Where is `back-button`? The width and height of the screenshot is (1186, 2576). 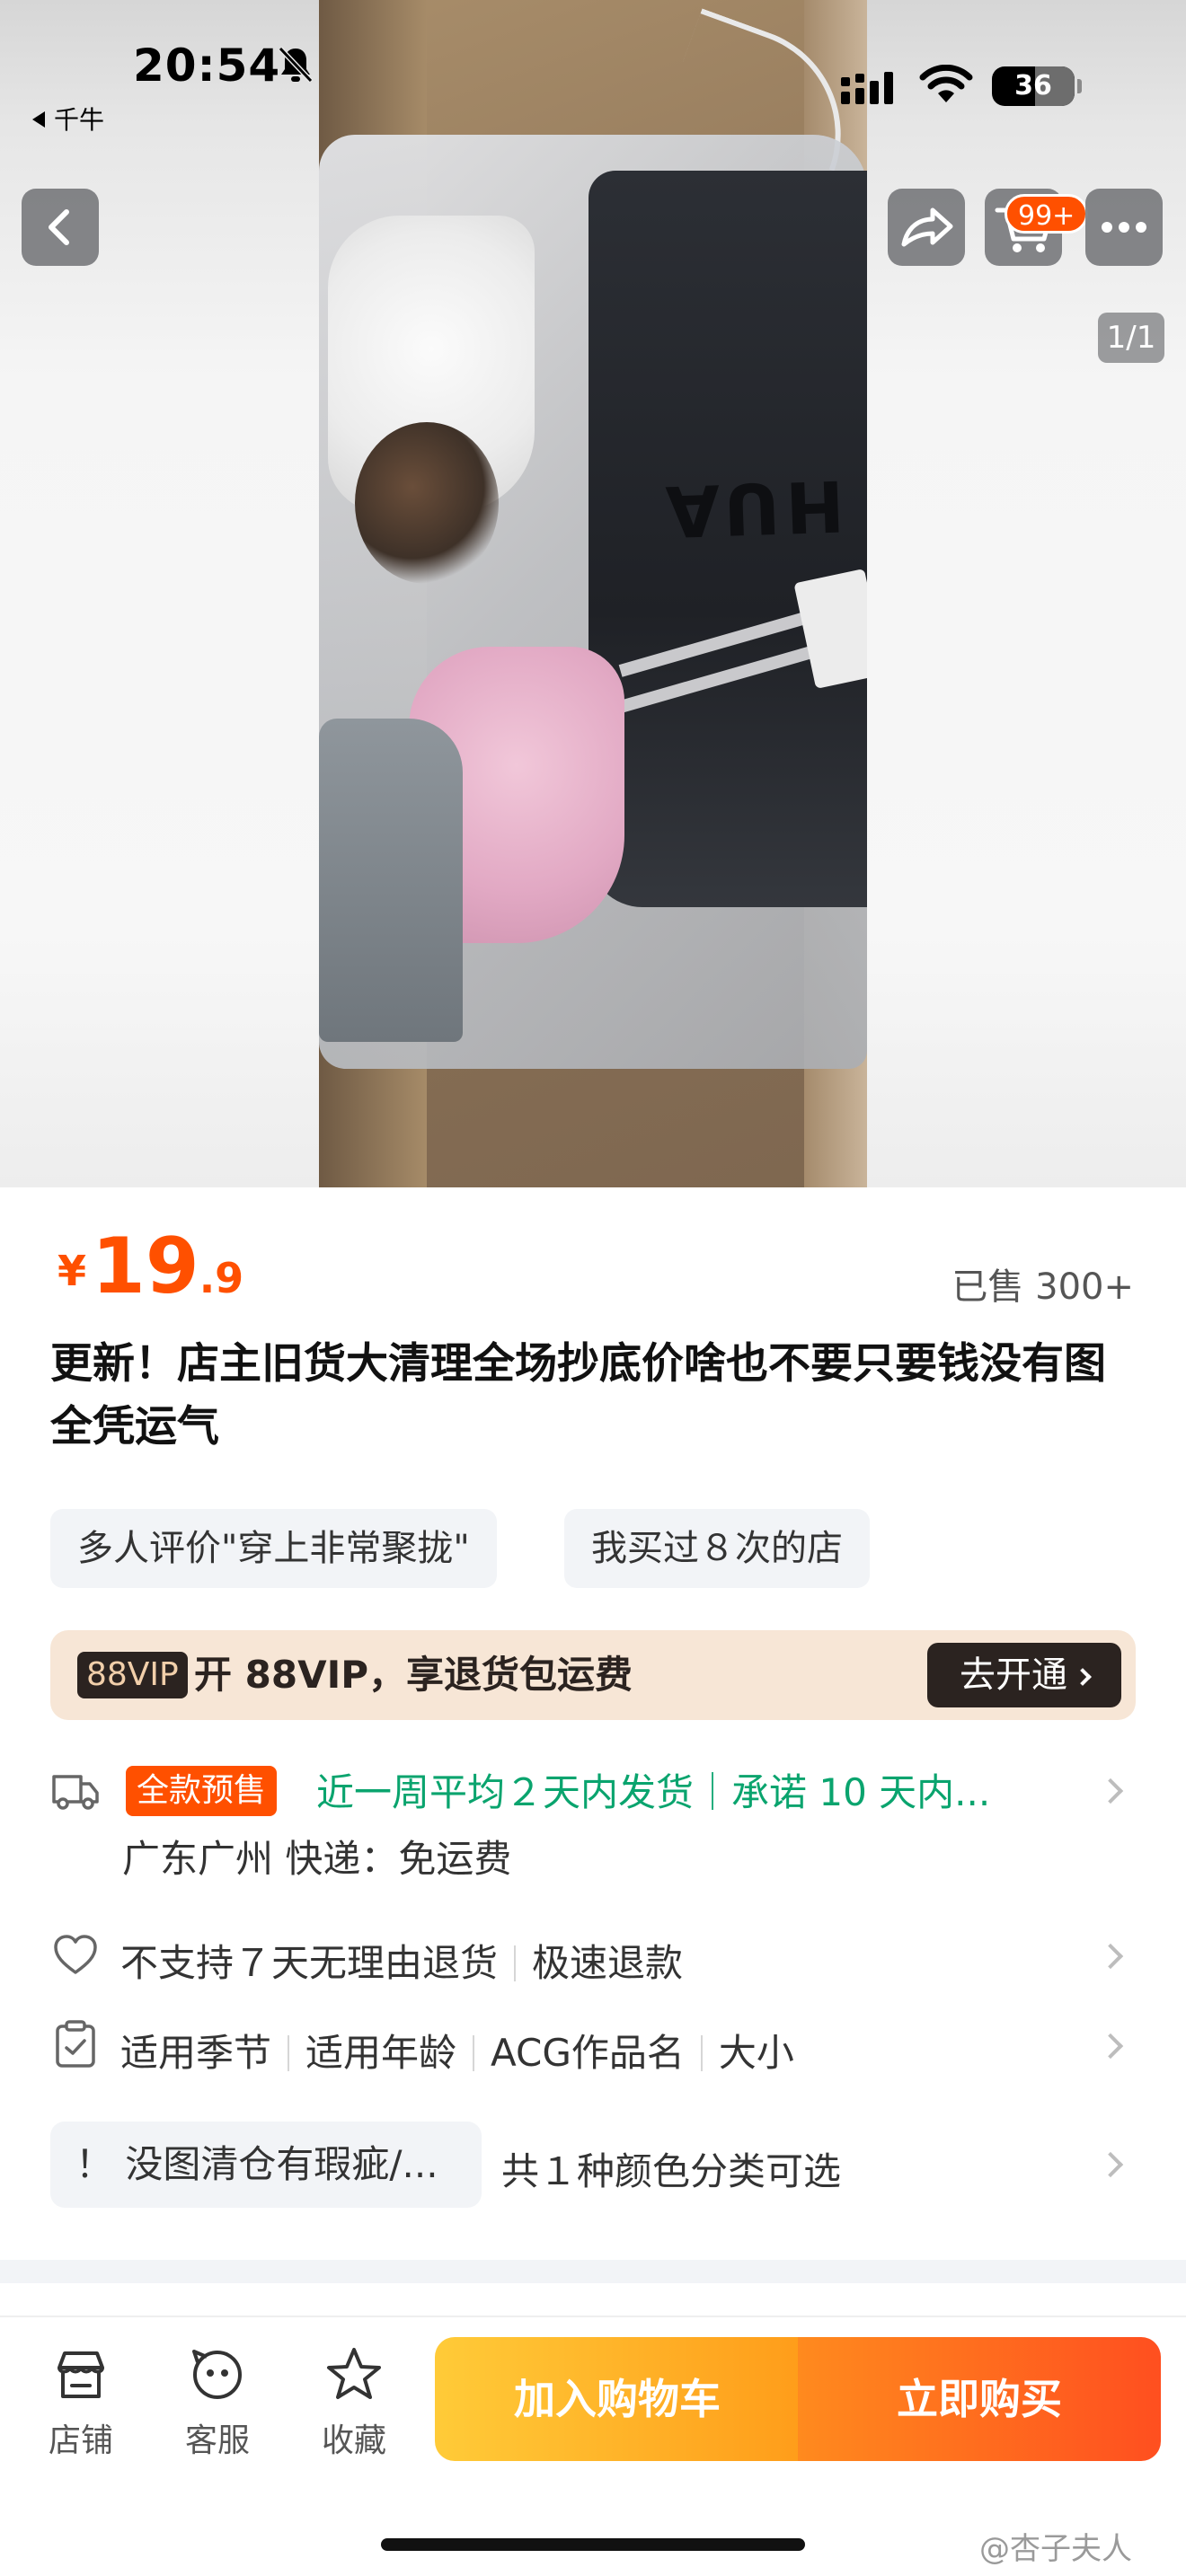 back-button is located at coordinates (60, 227).